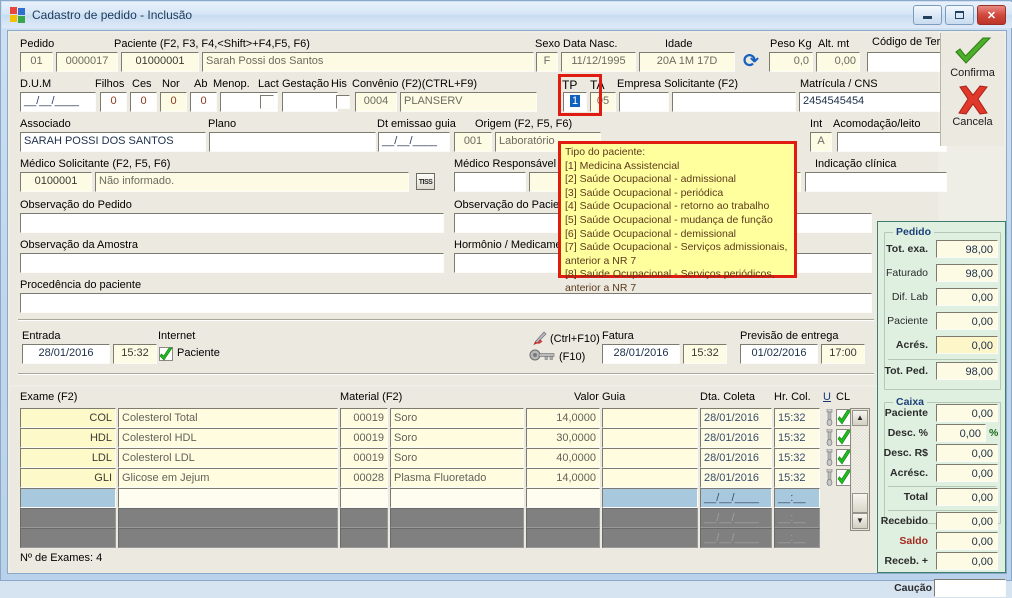 Image resolution: width=1012 pixels, height=598 pixels. Describe the element at coordinates (967, 561) in the screenshot. I see `receb-mais-value: 0,00` at that location.